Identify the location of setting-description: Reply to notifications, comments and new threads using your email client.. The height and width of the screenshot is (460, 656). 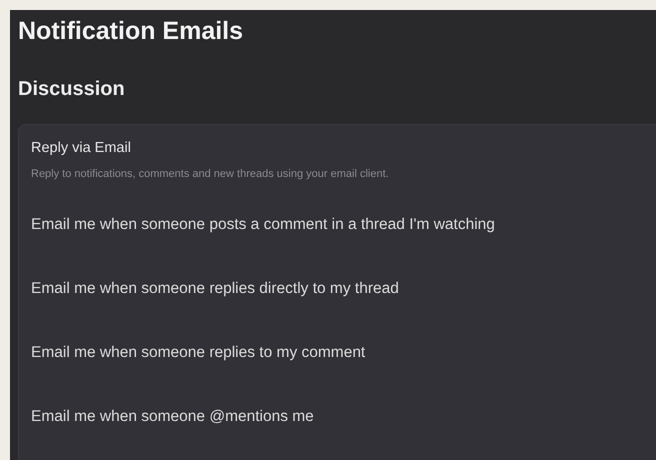
(210, 174).